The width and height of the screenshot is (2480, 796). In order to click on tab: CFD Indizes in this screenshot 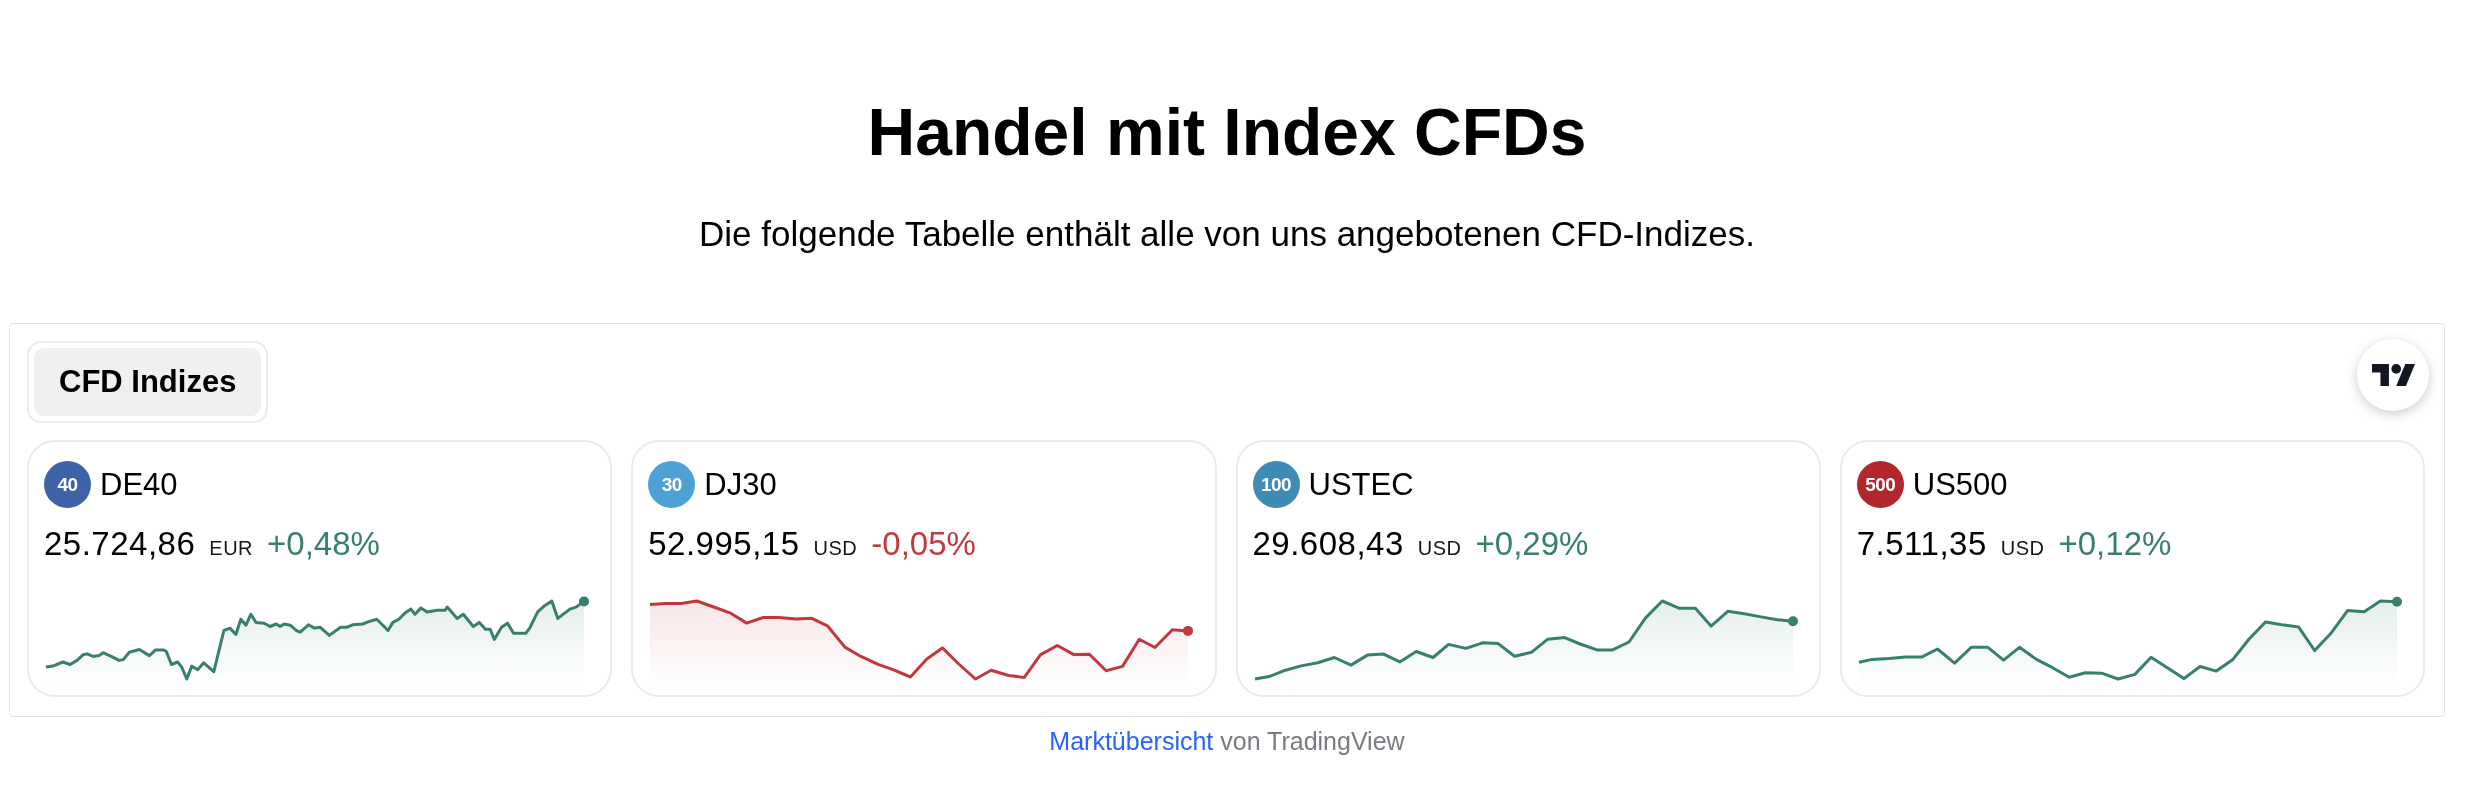, I will do `click(148, 382)`.